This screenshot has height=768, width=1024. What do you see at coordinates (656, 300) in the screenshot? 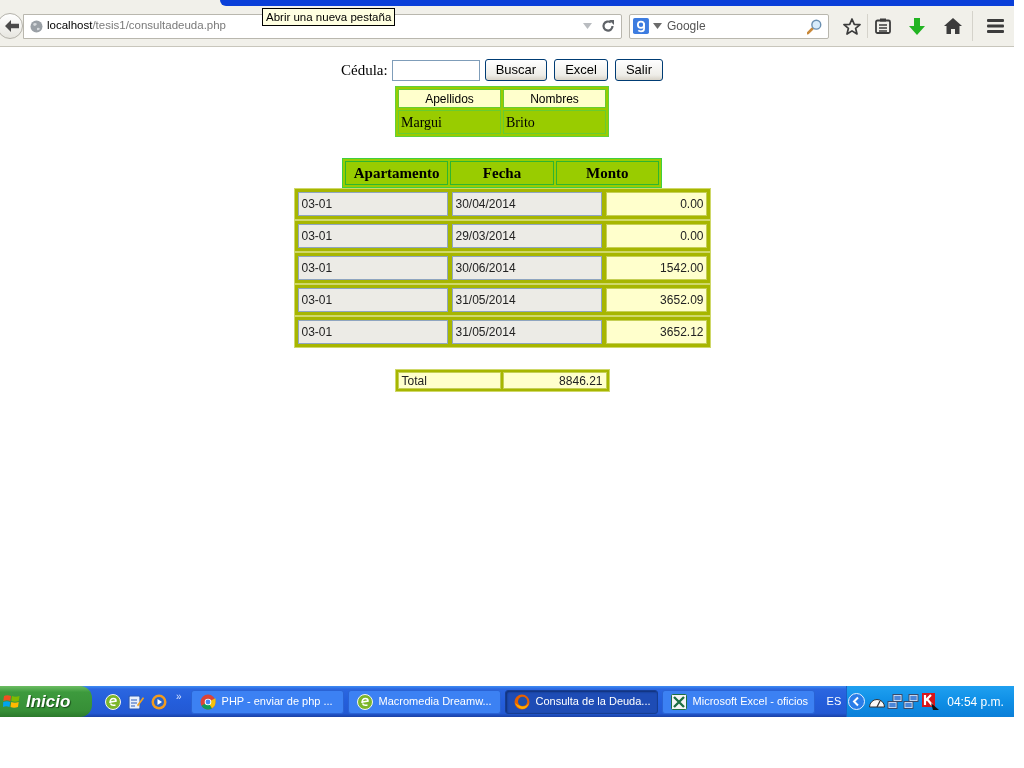
I see `table-cell: 3652.09` at bounding box center [656, 300].